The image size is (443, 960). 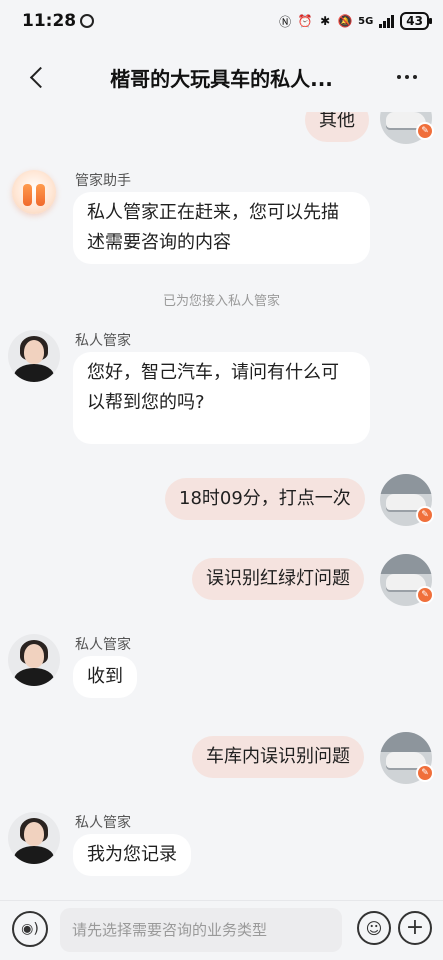 What do you see at coordinates (285, 21) in the screenshot?
I see `nfc-icon: Ⓝ` at bounding box center [285, 21].